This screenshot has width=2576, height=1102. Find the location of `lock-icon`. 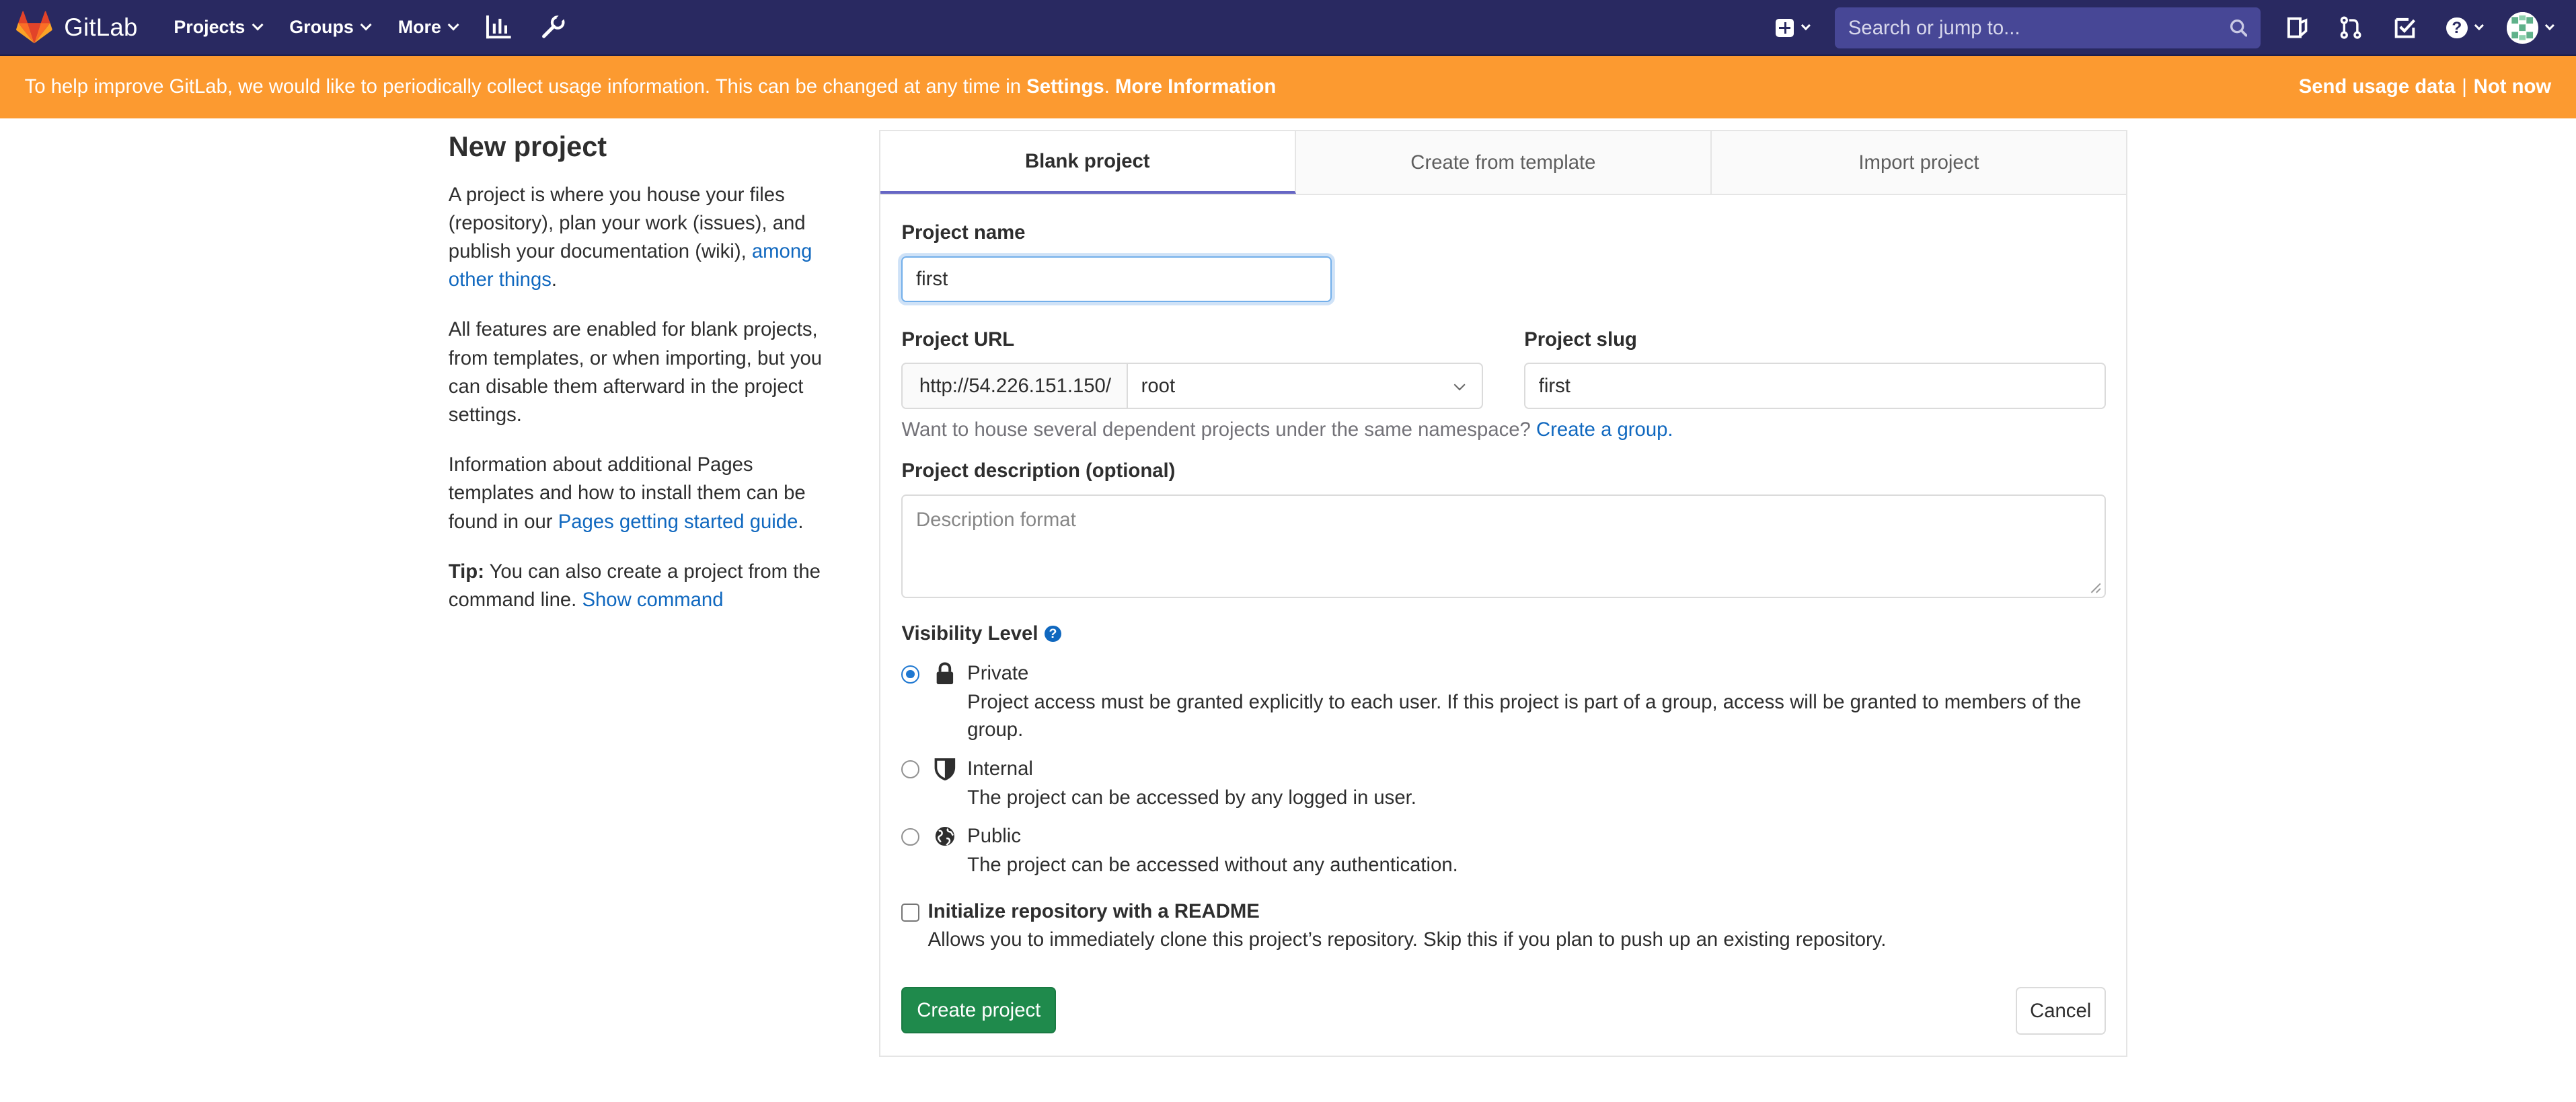

lock-icon is located at coordinates (945, 673).